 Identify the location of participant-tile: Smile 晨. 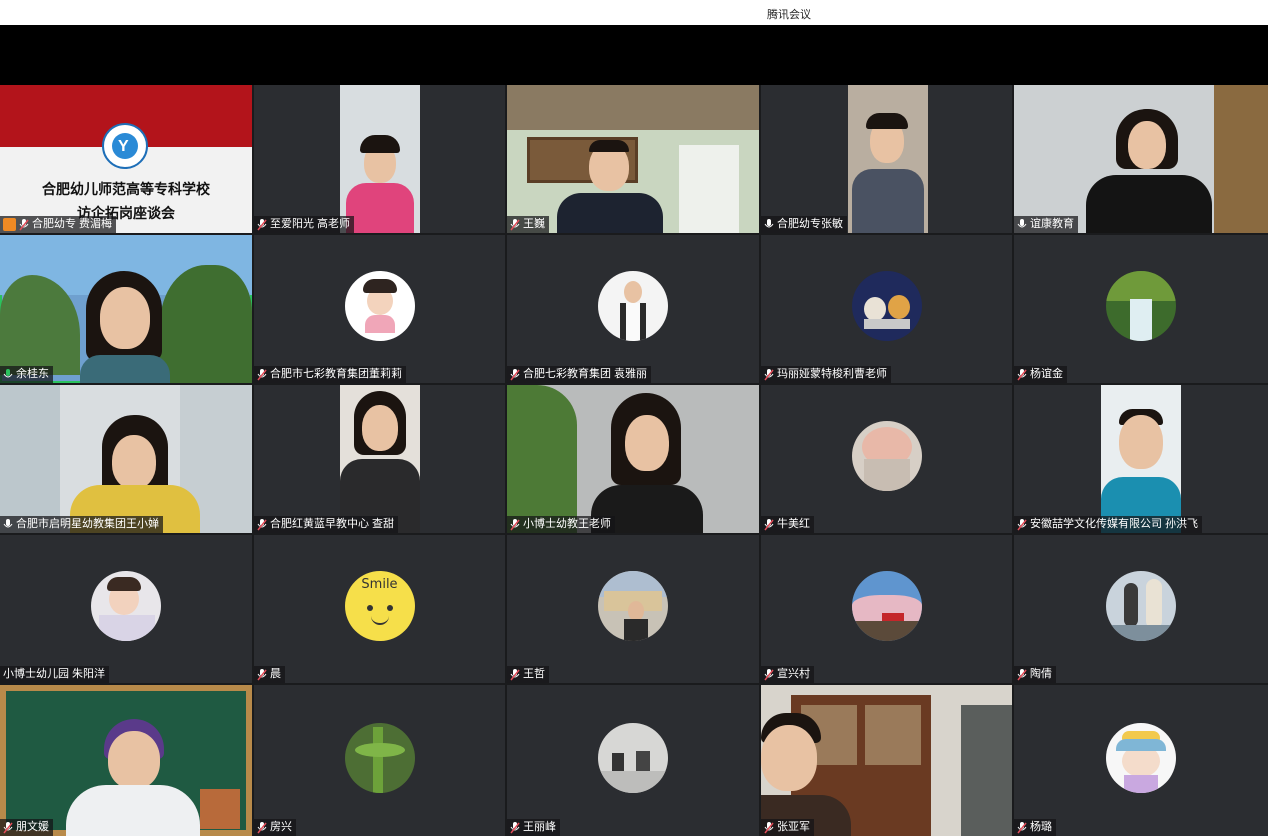
(379, 609).